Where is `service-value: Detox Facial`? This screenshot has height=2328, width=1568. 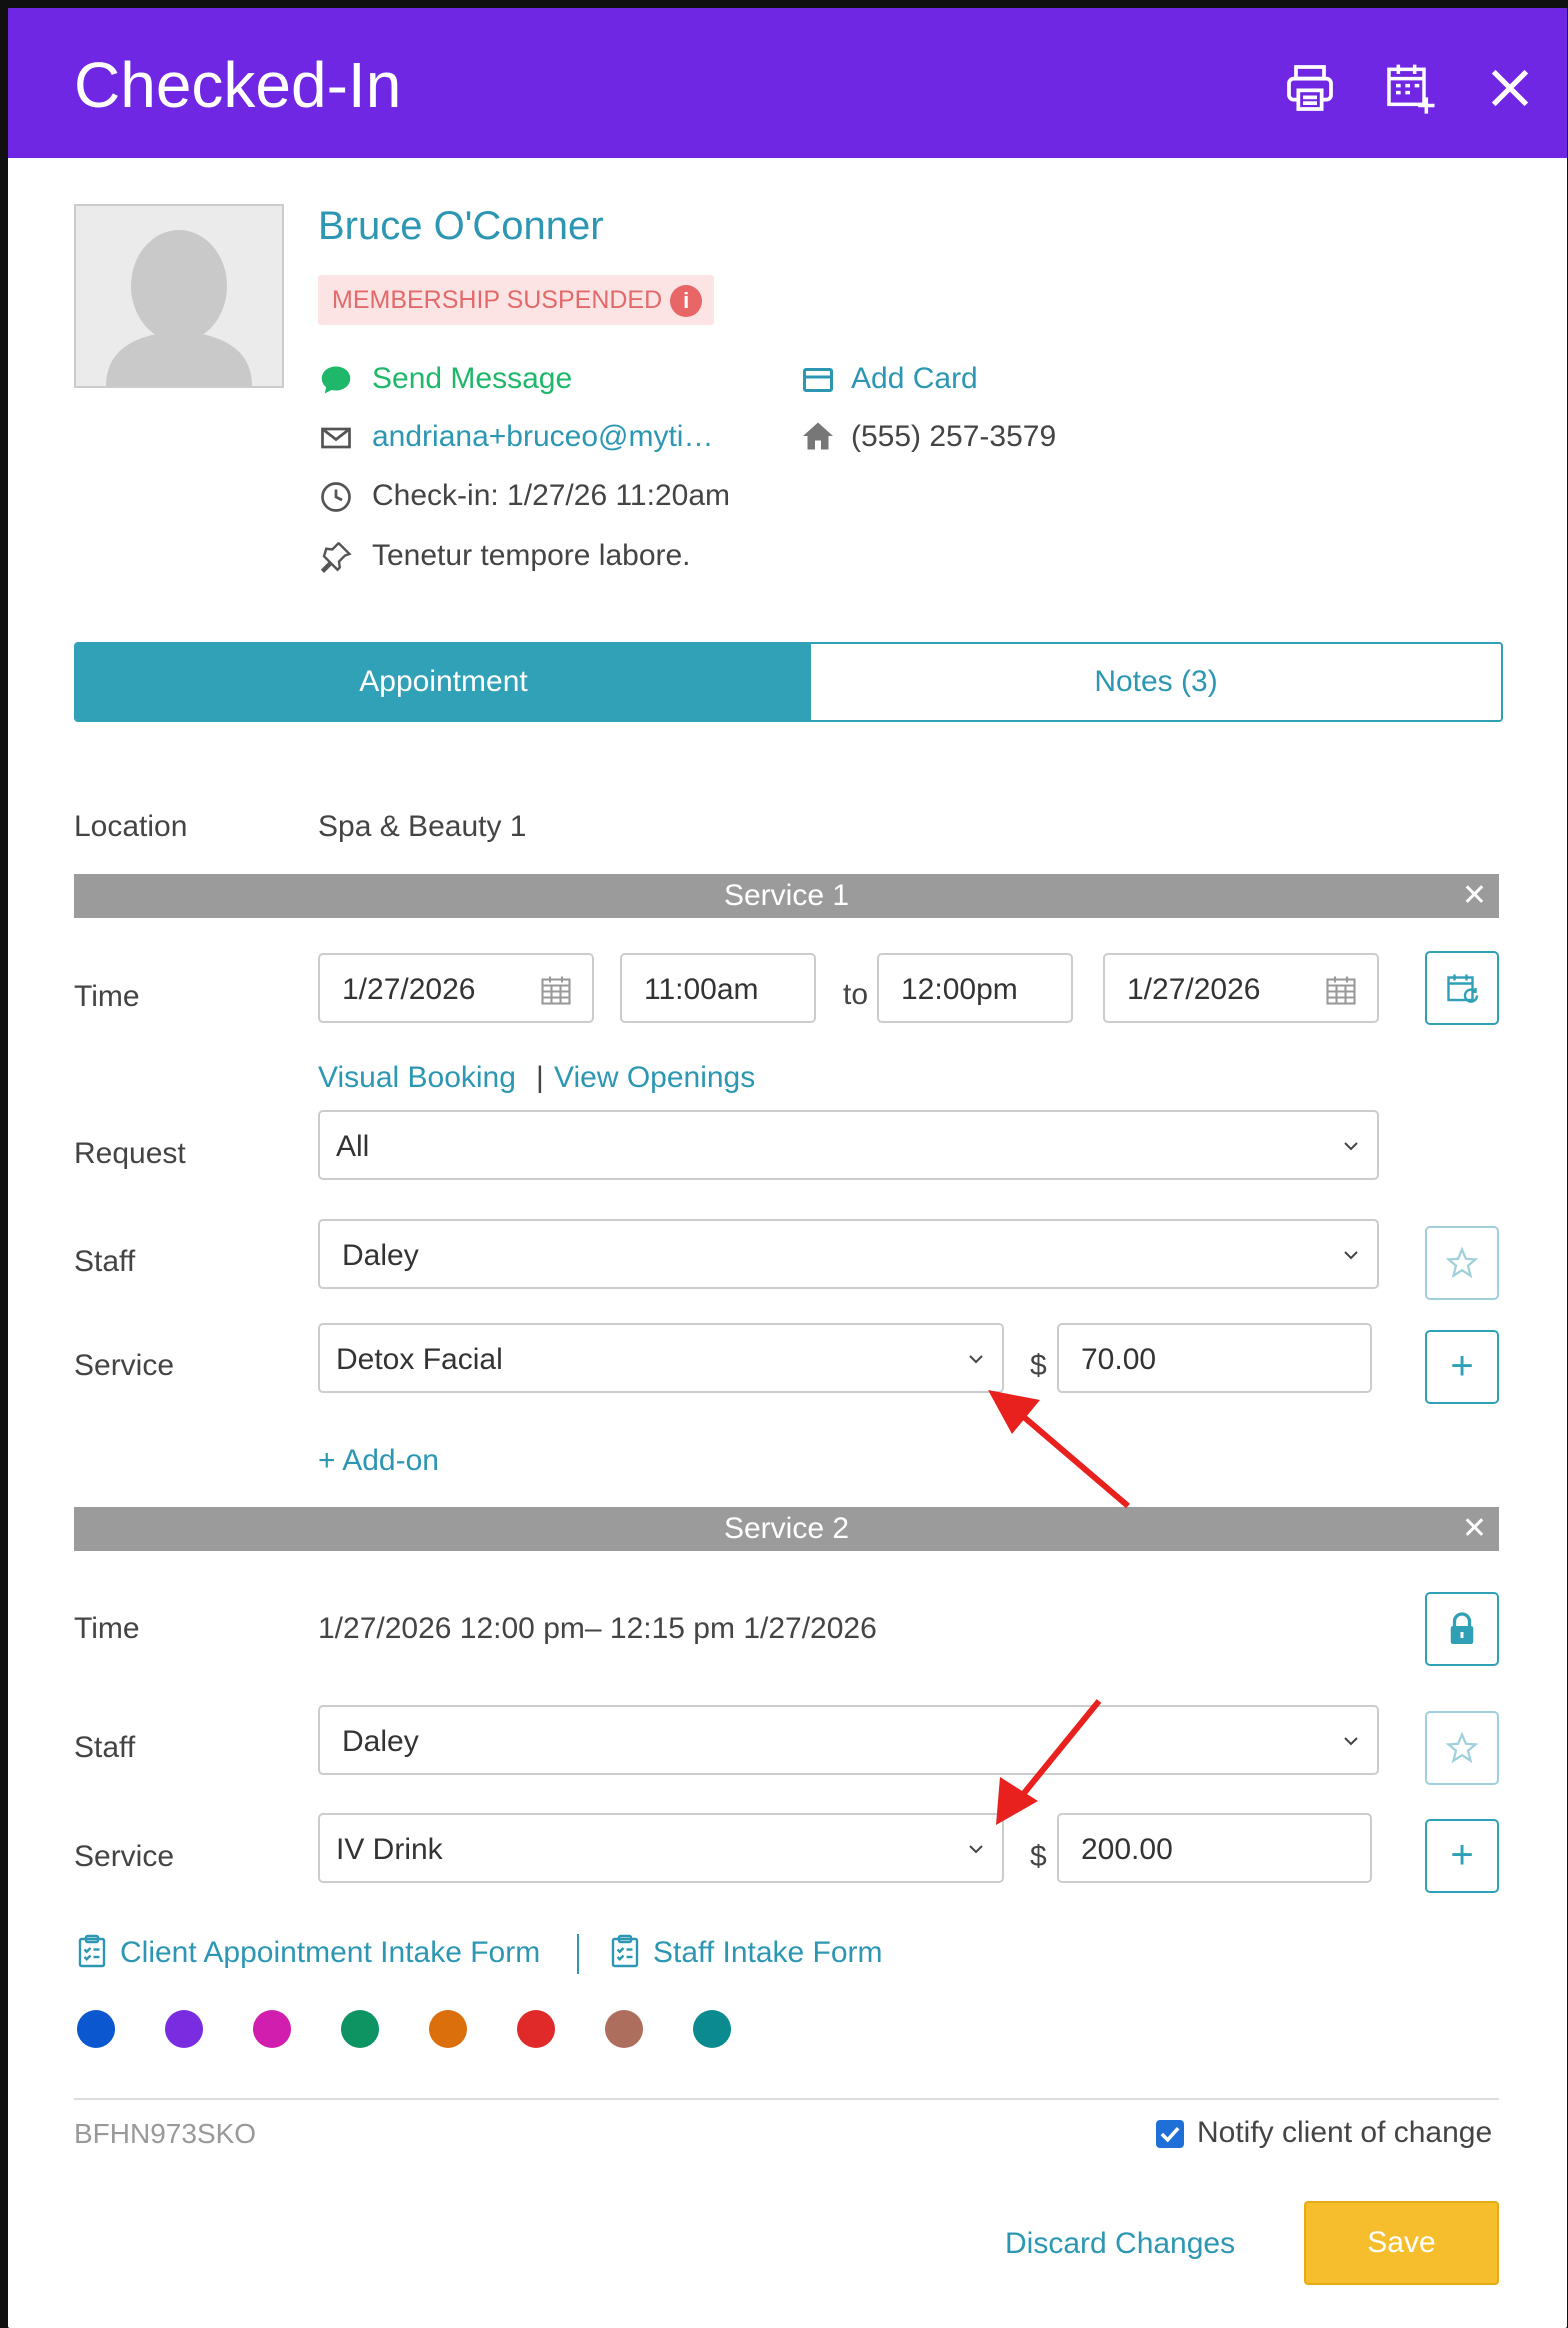 service-value: Detox Facial is located at coordinates (419, 1359).